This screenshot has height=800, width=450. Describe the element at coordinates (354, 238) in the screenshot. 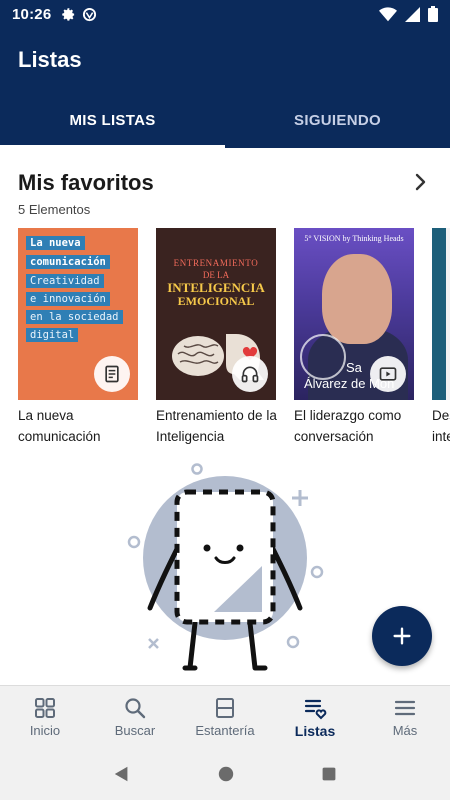

I see `cover-brand: 5° VISION by Thinking Heads` at that location.